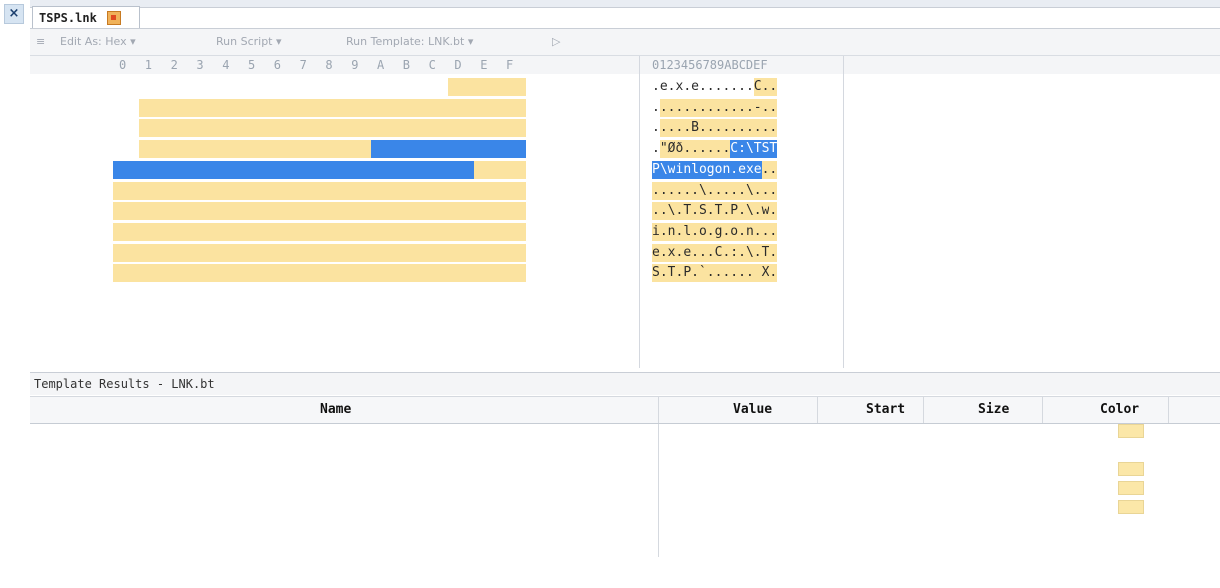  What do you see at coordinates (86, 17) in the screenshot?
I see `tab-tsps-lnk: TSPS.lnk` at bounding box center [86, 17].